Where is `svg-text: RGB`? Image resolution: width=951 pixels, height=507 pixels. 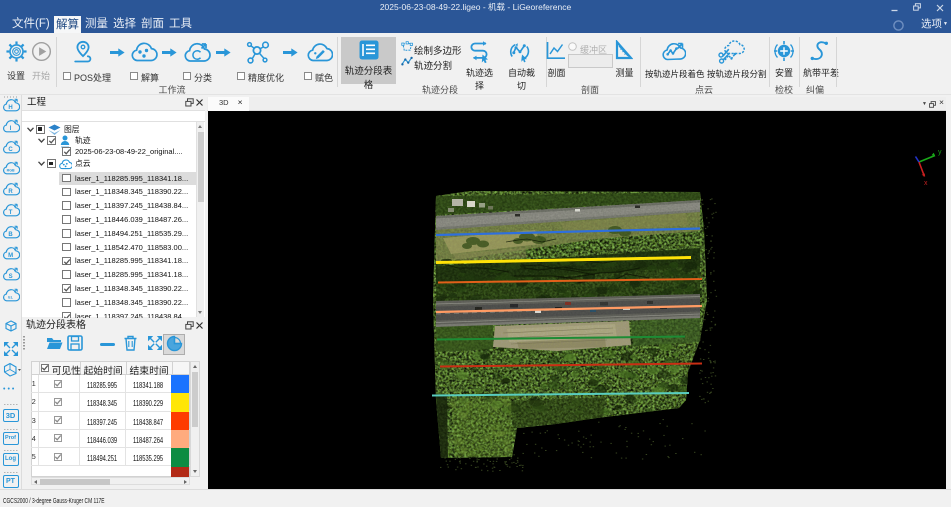 svg-text: RGB is located at coordinates (11, 171).